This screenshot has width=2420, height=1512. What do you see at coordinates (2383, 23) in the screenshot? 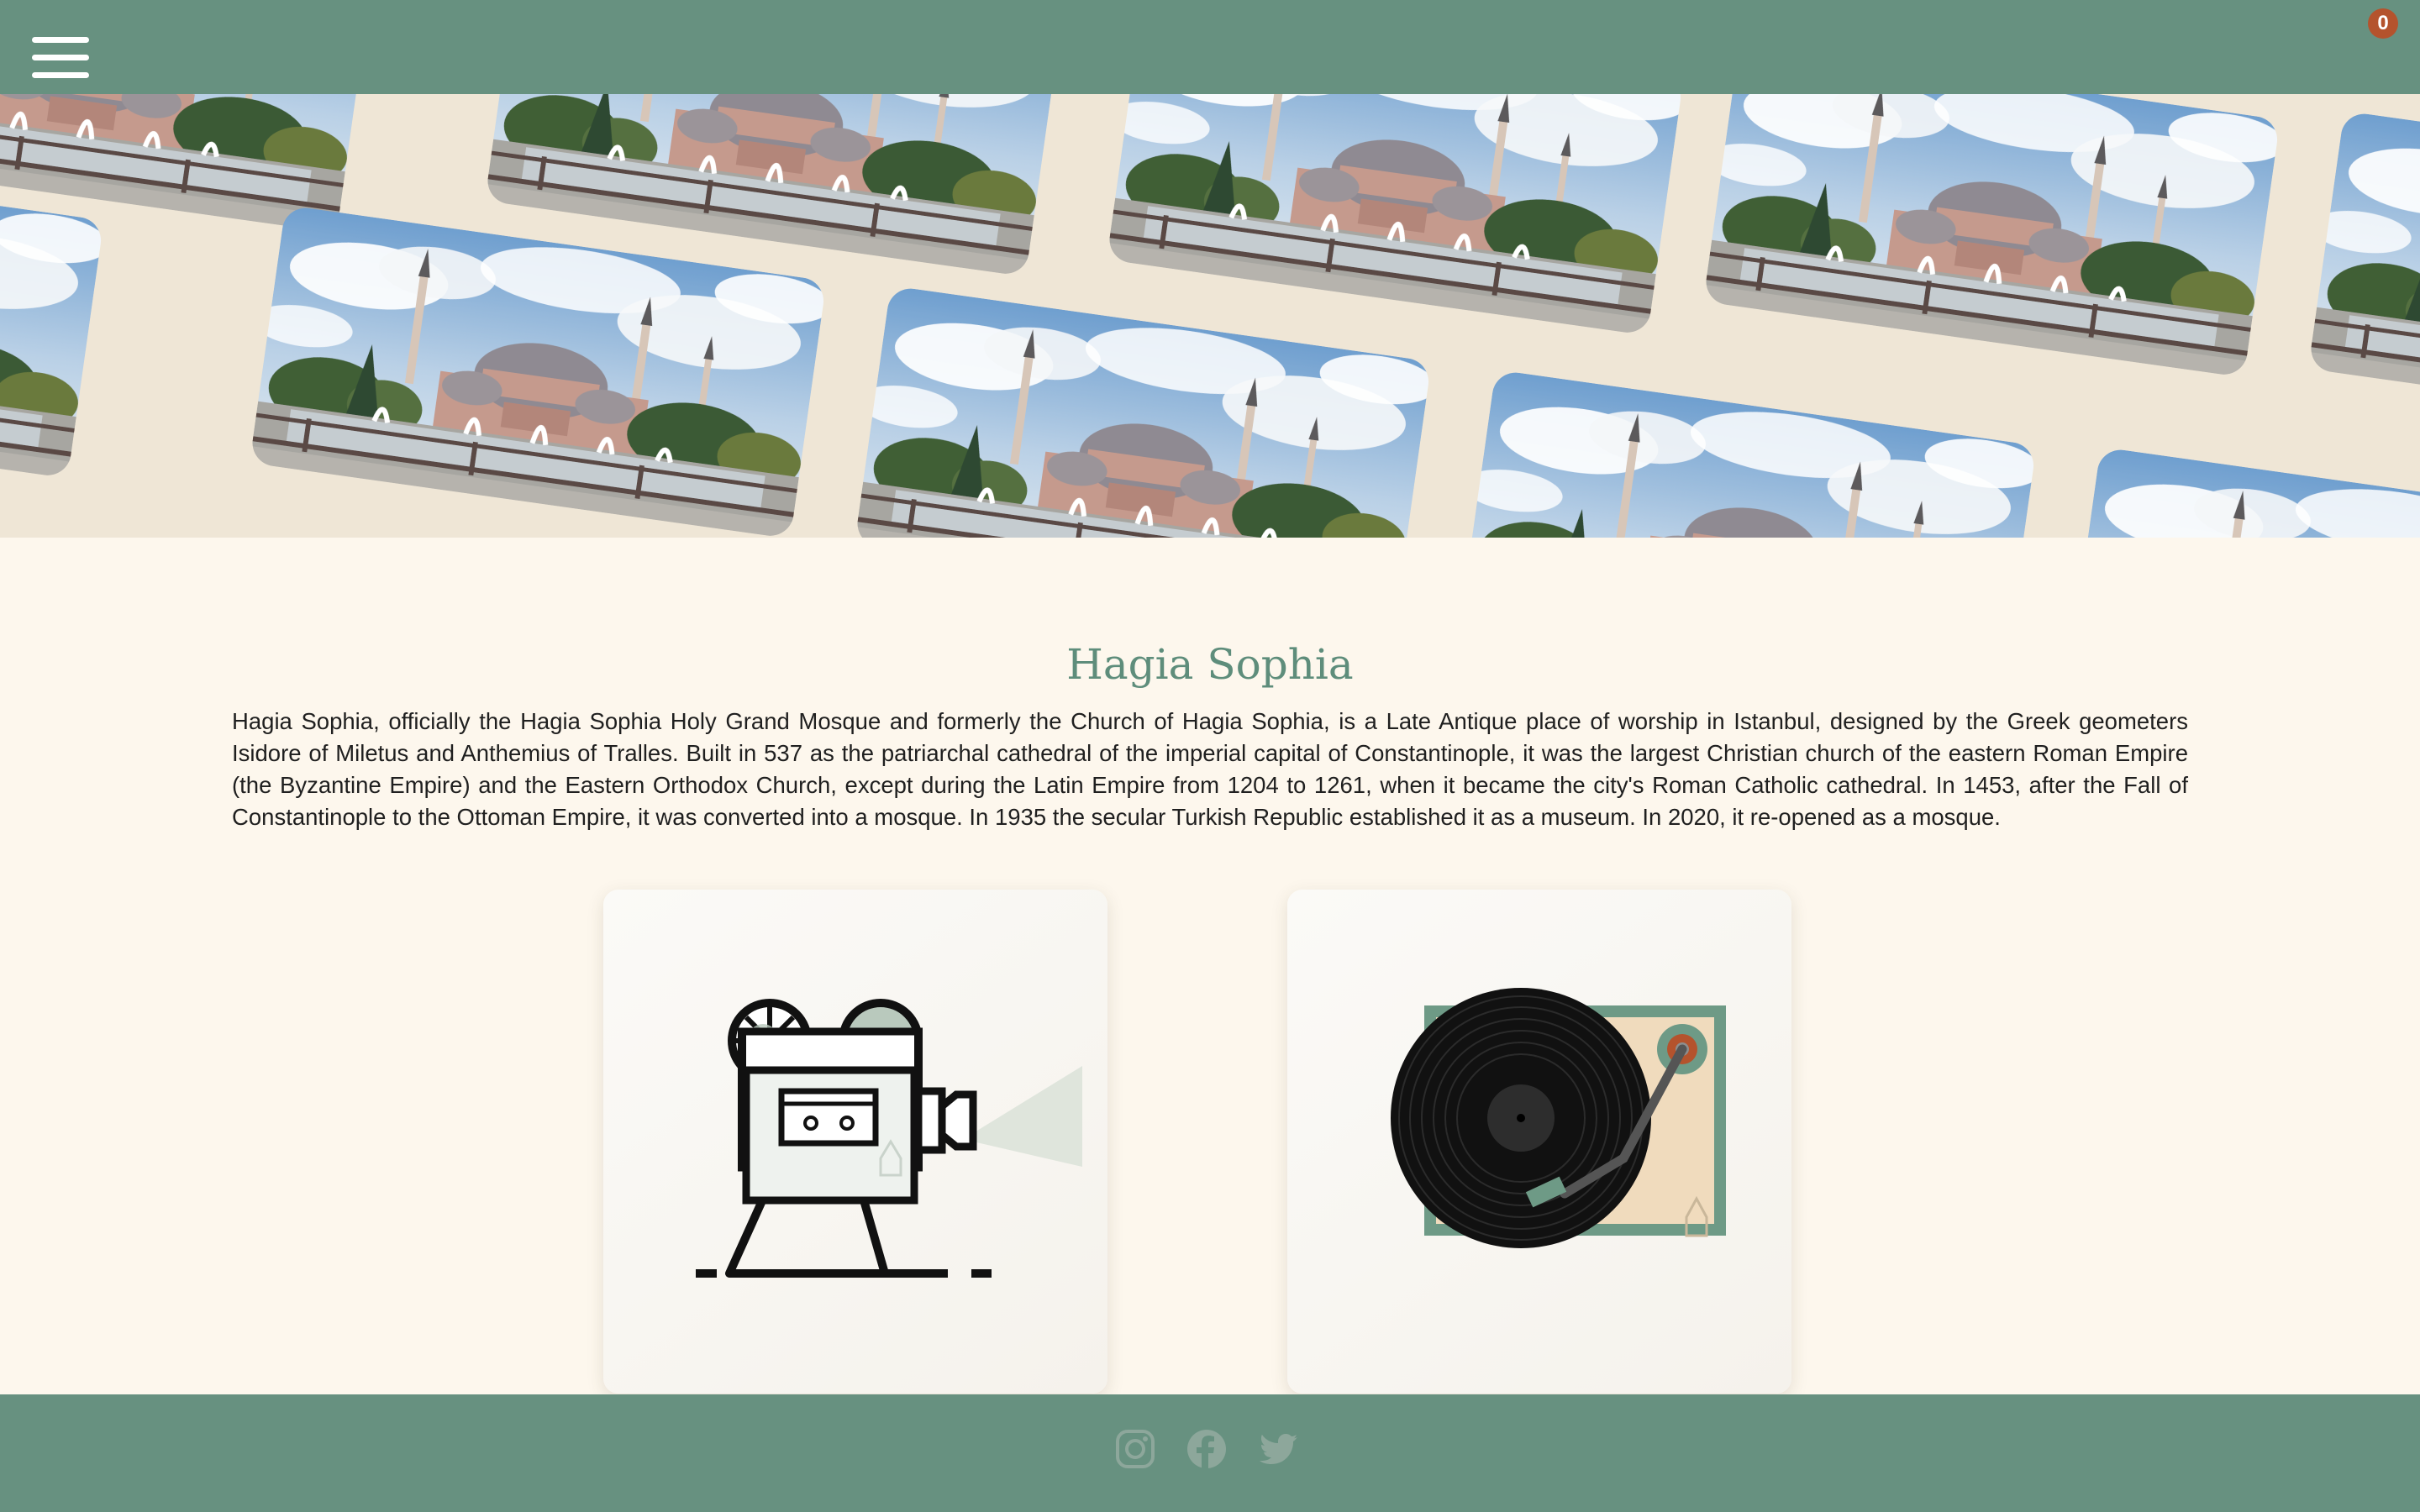
I see `notification-badge: 0` at bounding box center [2383, 23].